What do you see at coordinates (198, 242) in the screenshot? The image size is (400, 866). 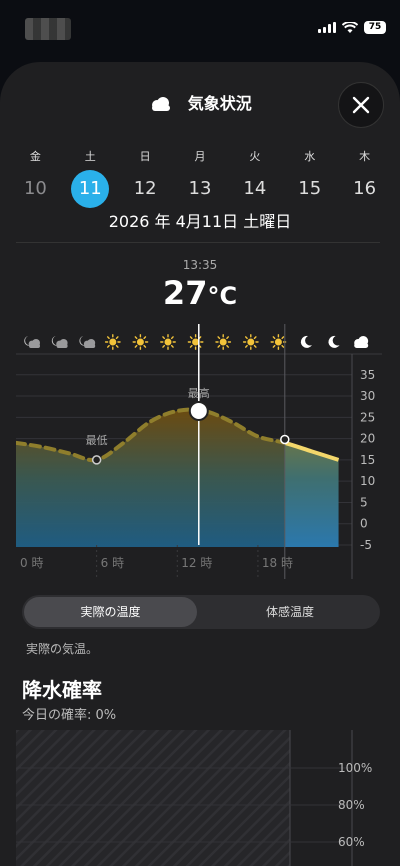 I see `divider` at bounding box center [198, 242].